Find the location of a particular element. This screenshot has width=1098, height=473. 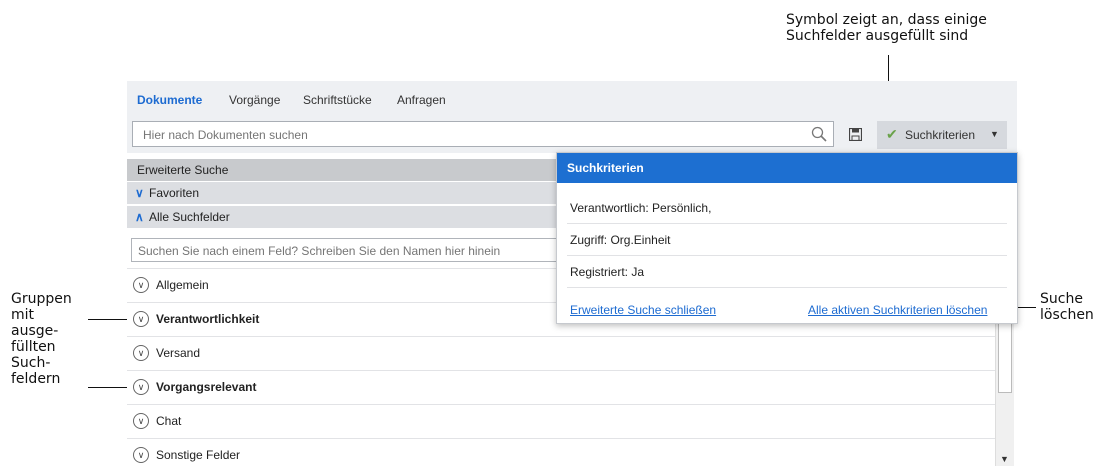

annotation-left-line-1: Gruppen is located at coordinates (41, 299).